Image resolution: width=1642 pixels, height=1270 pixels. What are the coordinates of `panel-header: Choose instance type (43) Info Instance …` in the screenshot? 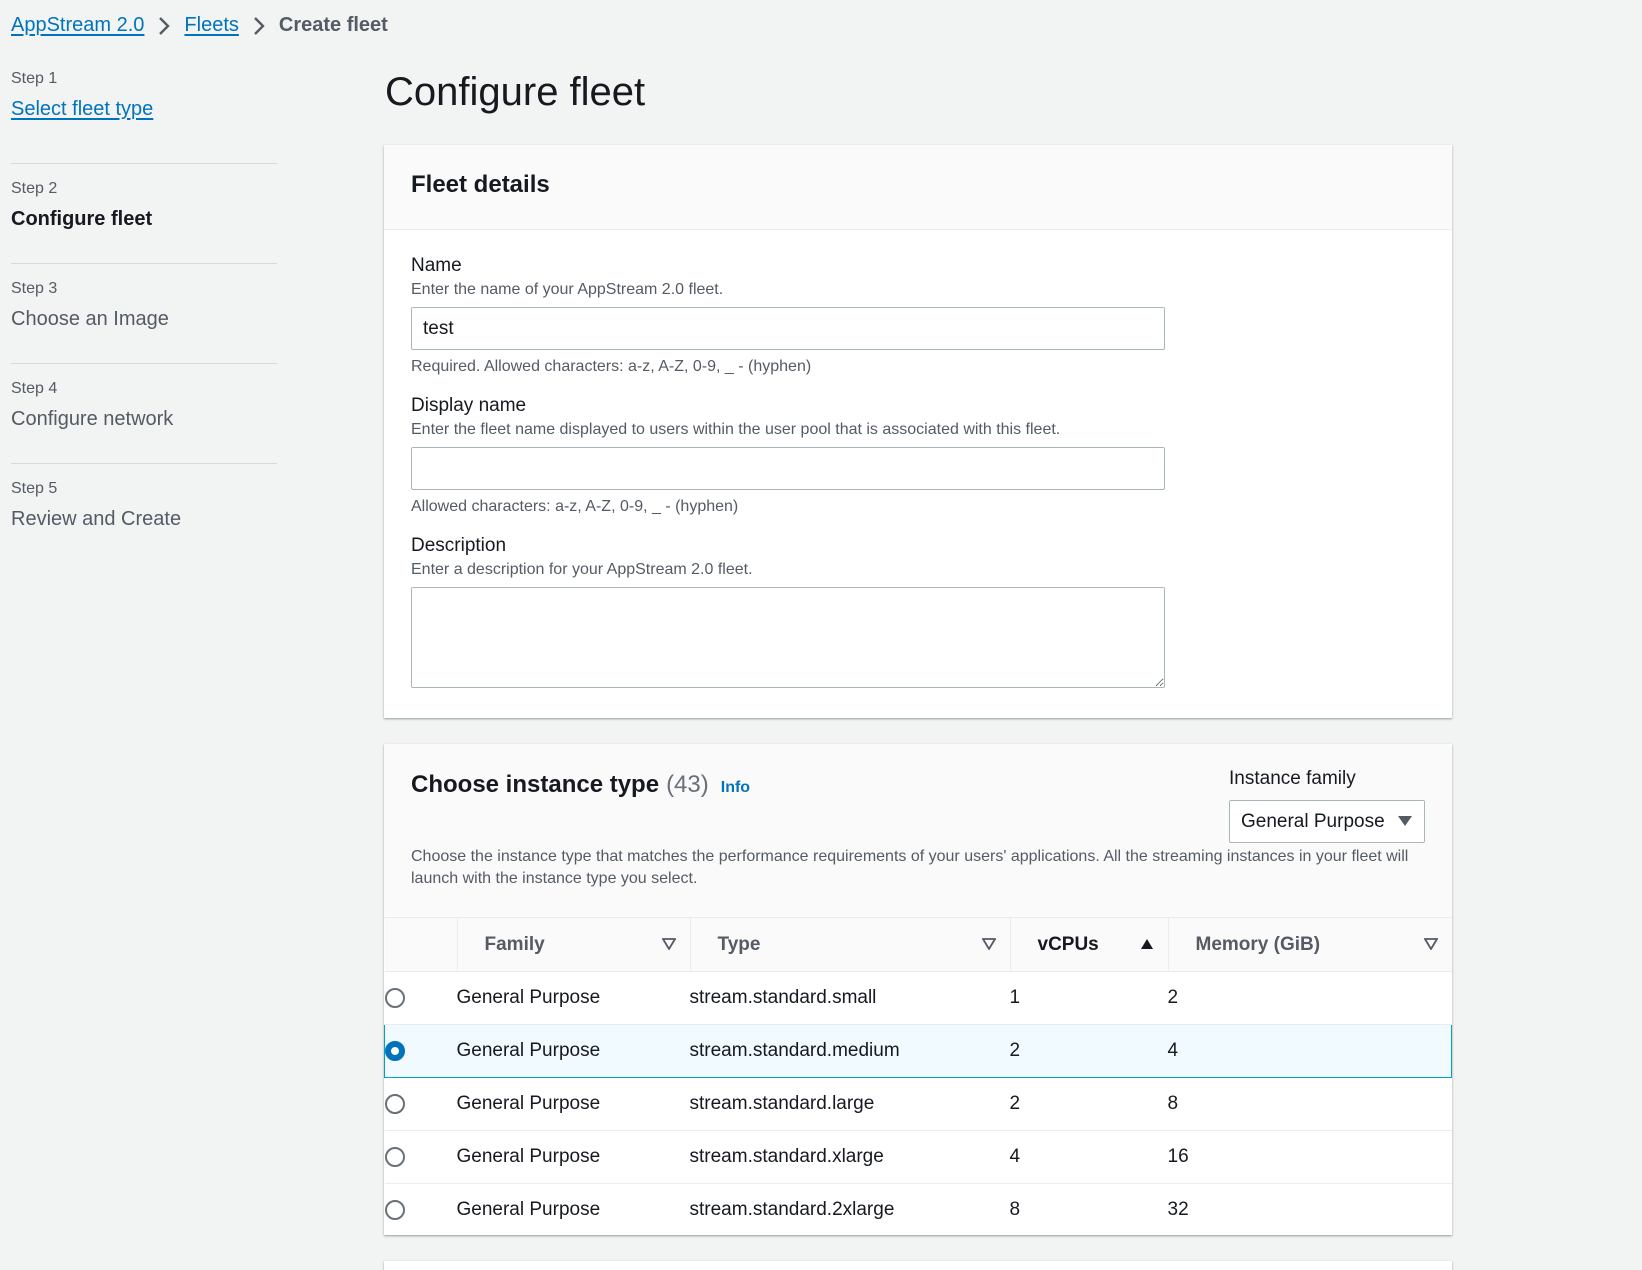 It's located at (918, 831).